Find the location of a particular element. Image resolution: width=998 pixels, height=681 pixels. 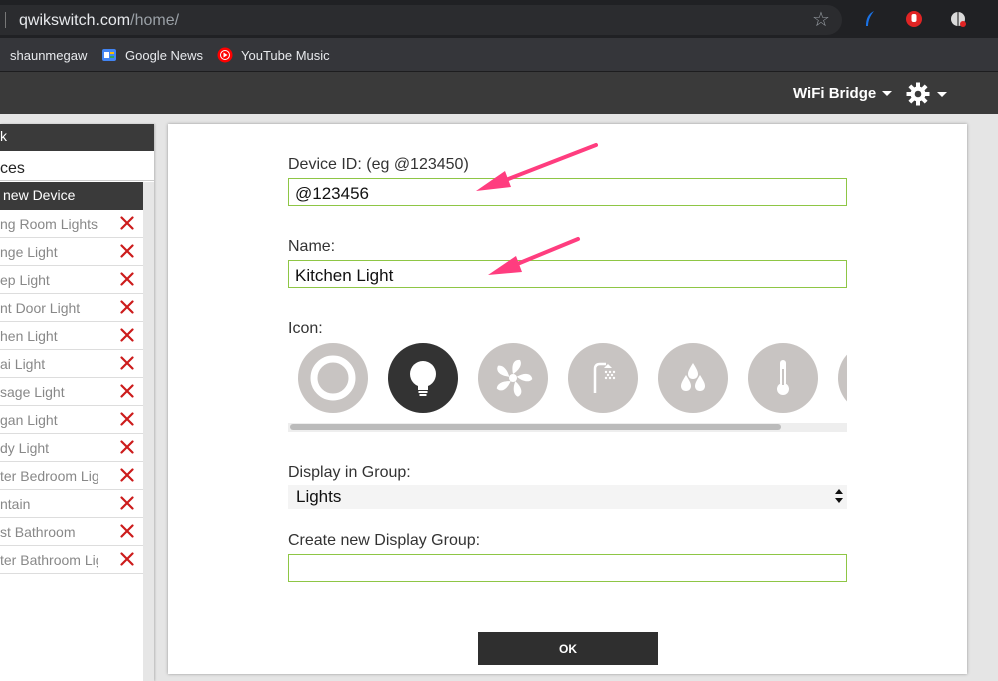

device-list-item: ntain is located at coordinates (71, 504).